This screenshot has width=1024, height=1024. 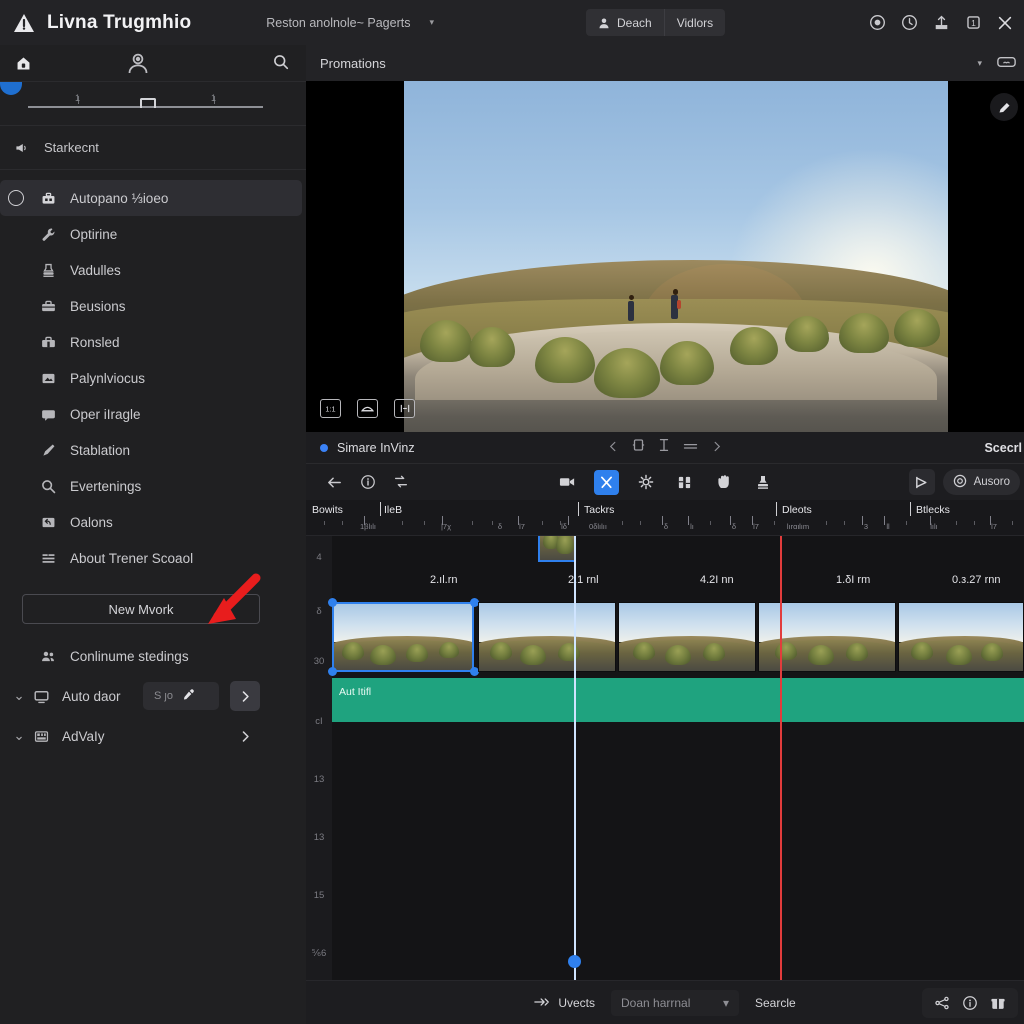 I want to click on sidebar-item-about-trener-scoaol: About Trener Scoaol, so click(x=153, y=558).